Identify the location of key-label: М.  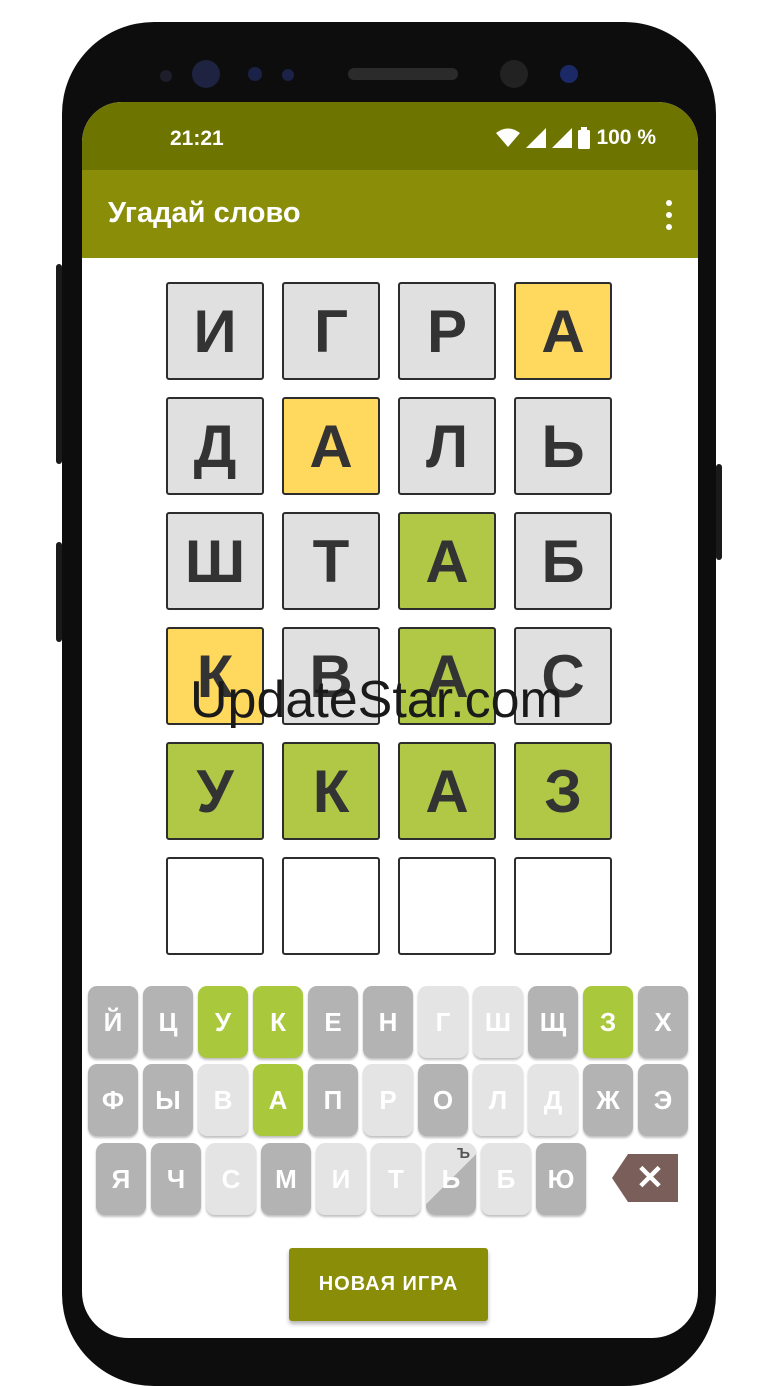
(286, 1178).